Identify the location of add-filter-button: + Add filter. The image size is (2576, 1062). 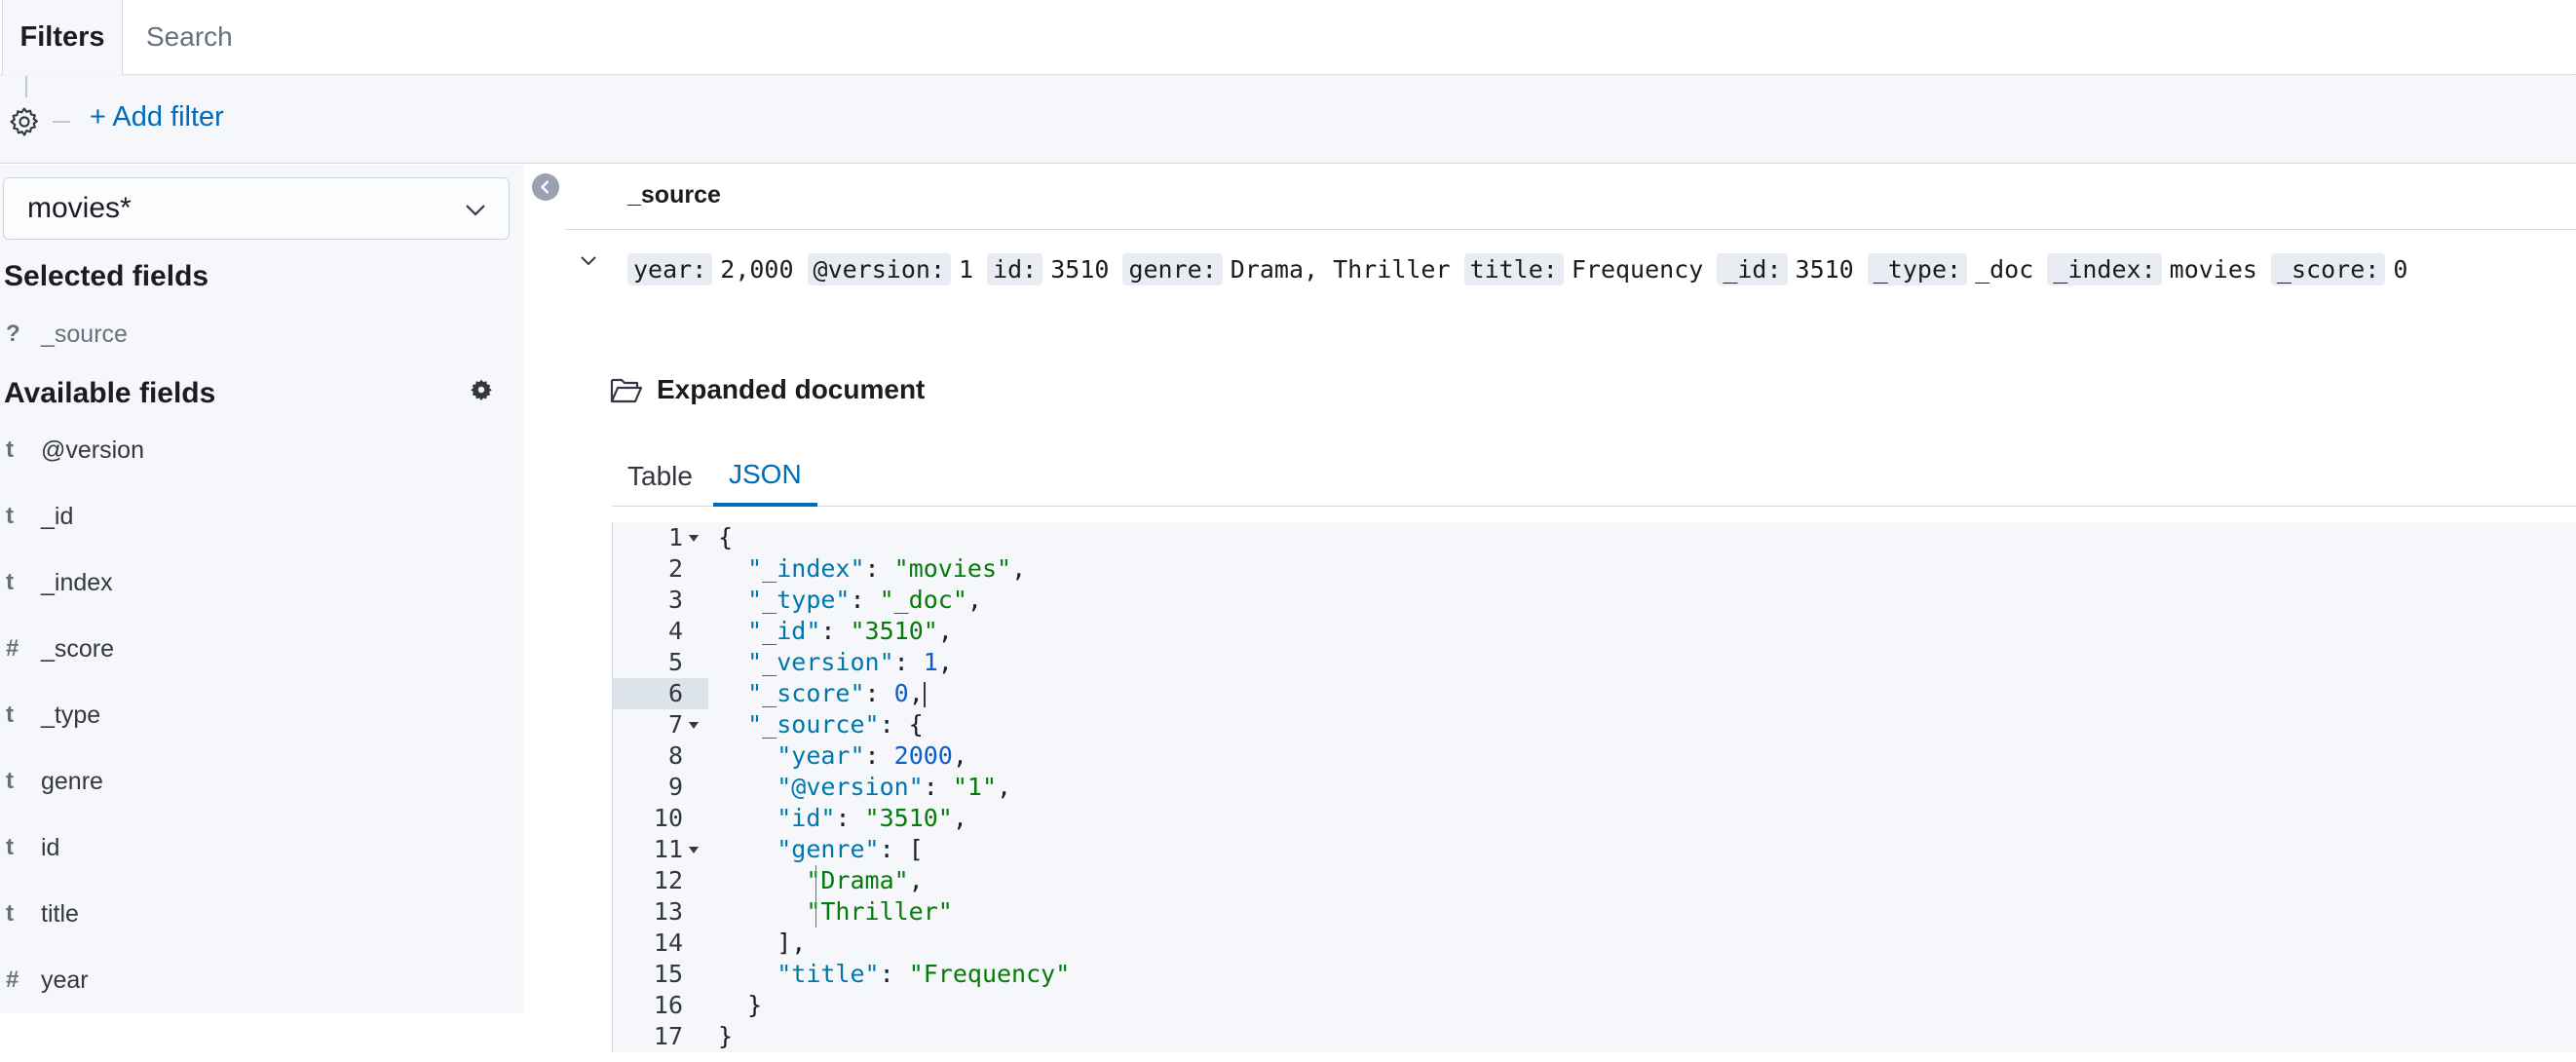
(157, 117).